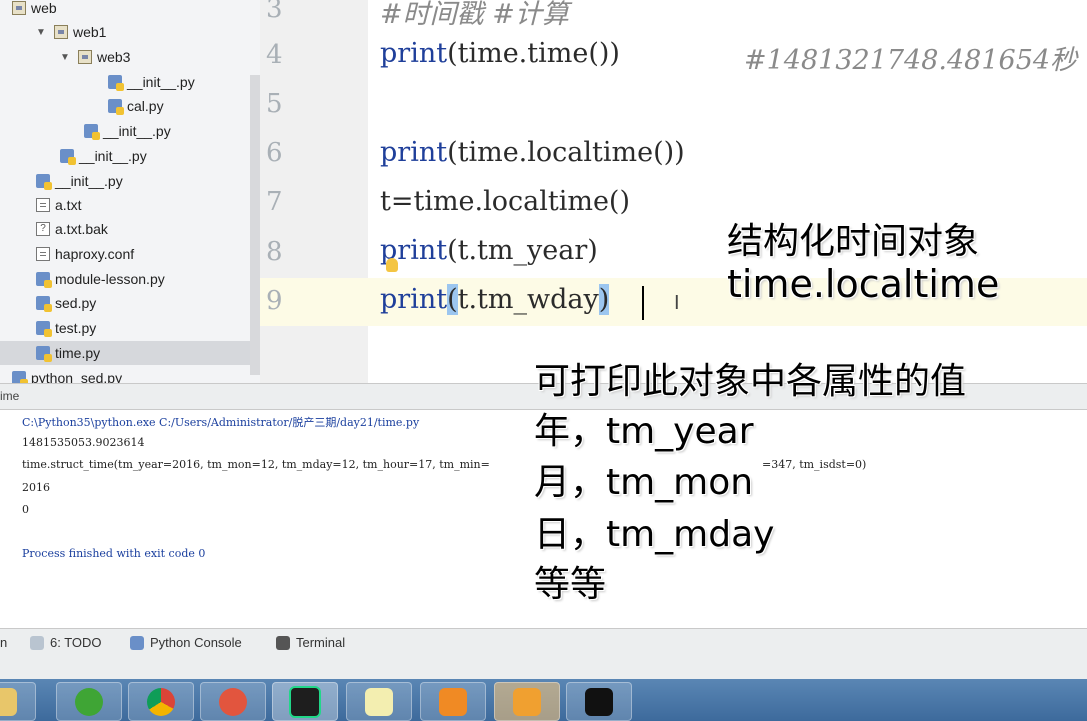 The height and width of the screenshot is (721, 1087). I want to click on tree-item: test.py, so click(66, 328).